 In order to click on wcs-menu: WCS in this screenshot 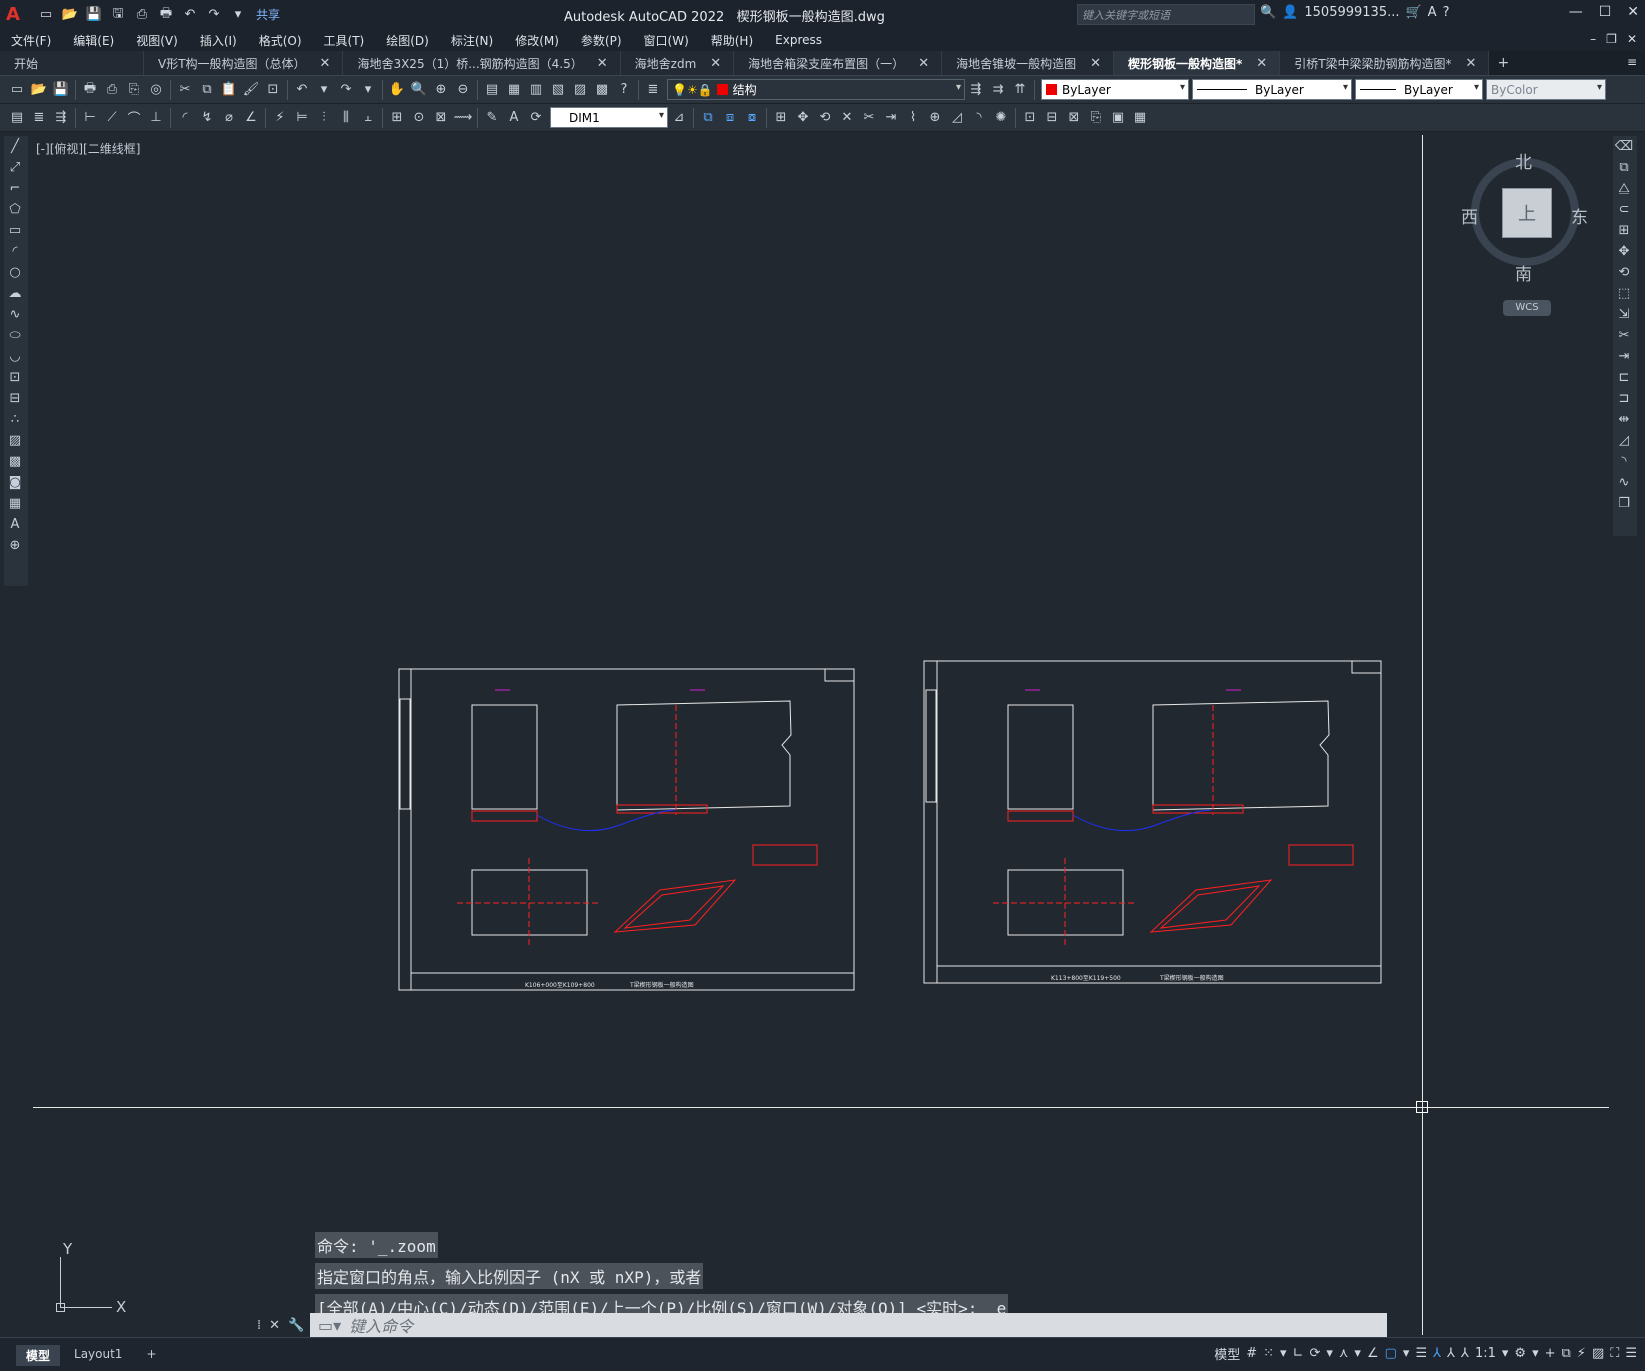, I will do `click(1527, 308)`.